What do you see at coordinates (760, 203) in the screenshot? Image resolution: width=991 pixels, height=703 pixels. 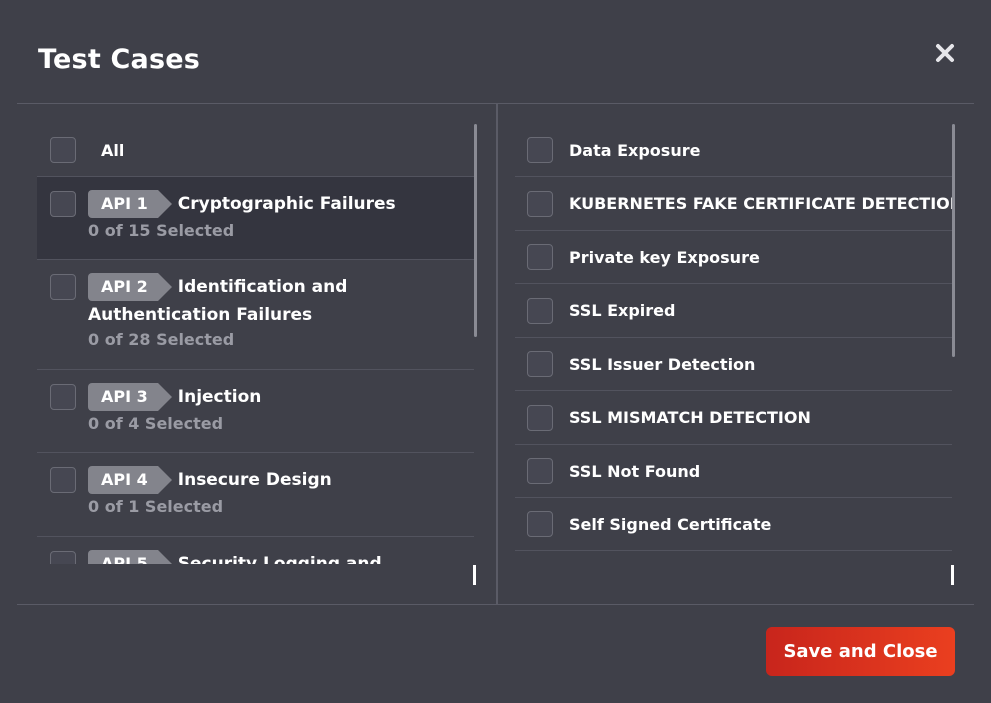 I see `test-case-label: KUBERNETES FAKE CERTIFICATE DETECTION` at bounding box center [760, 203].